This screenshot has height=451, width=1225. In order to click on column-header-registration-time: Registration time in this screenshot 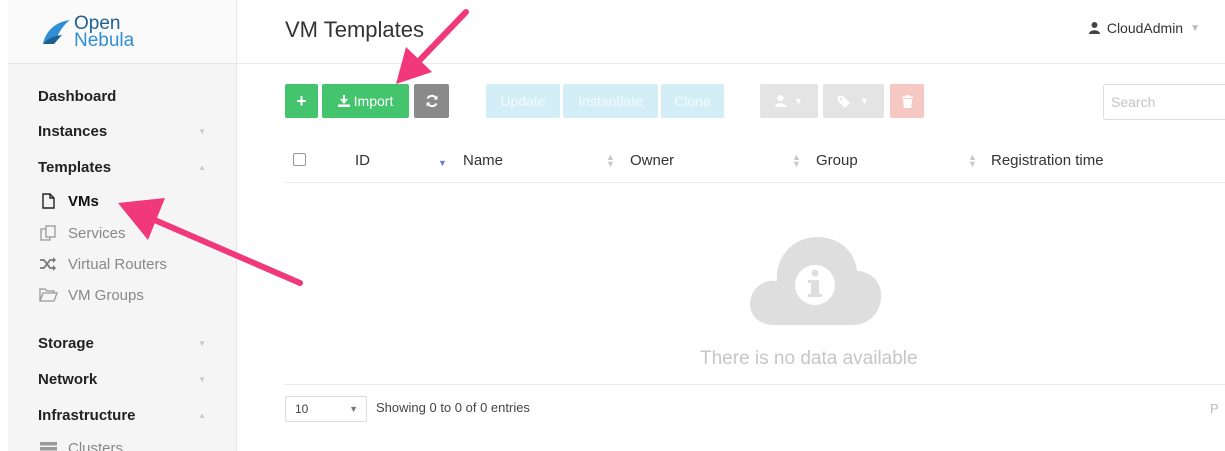, I will do `click(1047, 160)`.